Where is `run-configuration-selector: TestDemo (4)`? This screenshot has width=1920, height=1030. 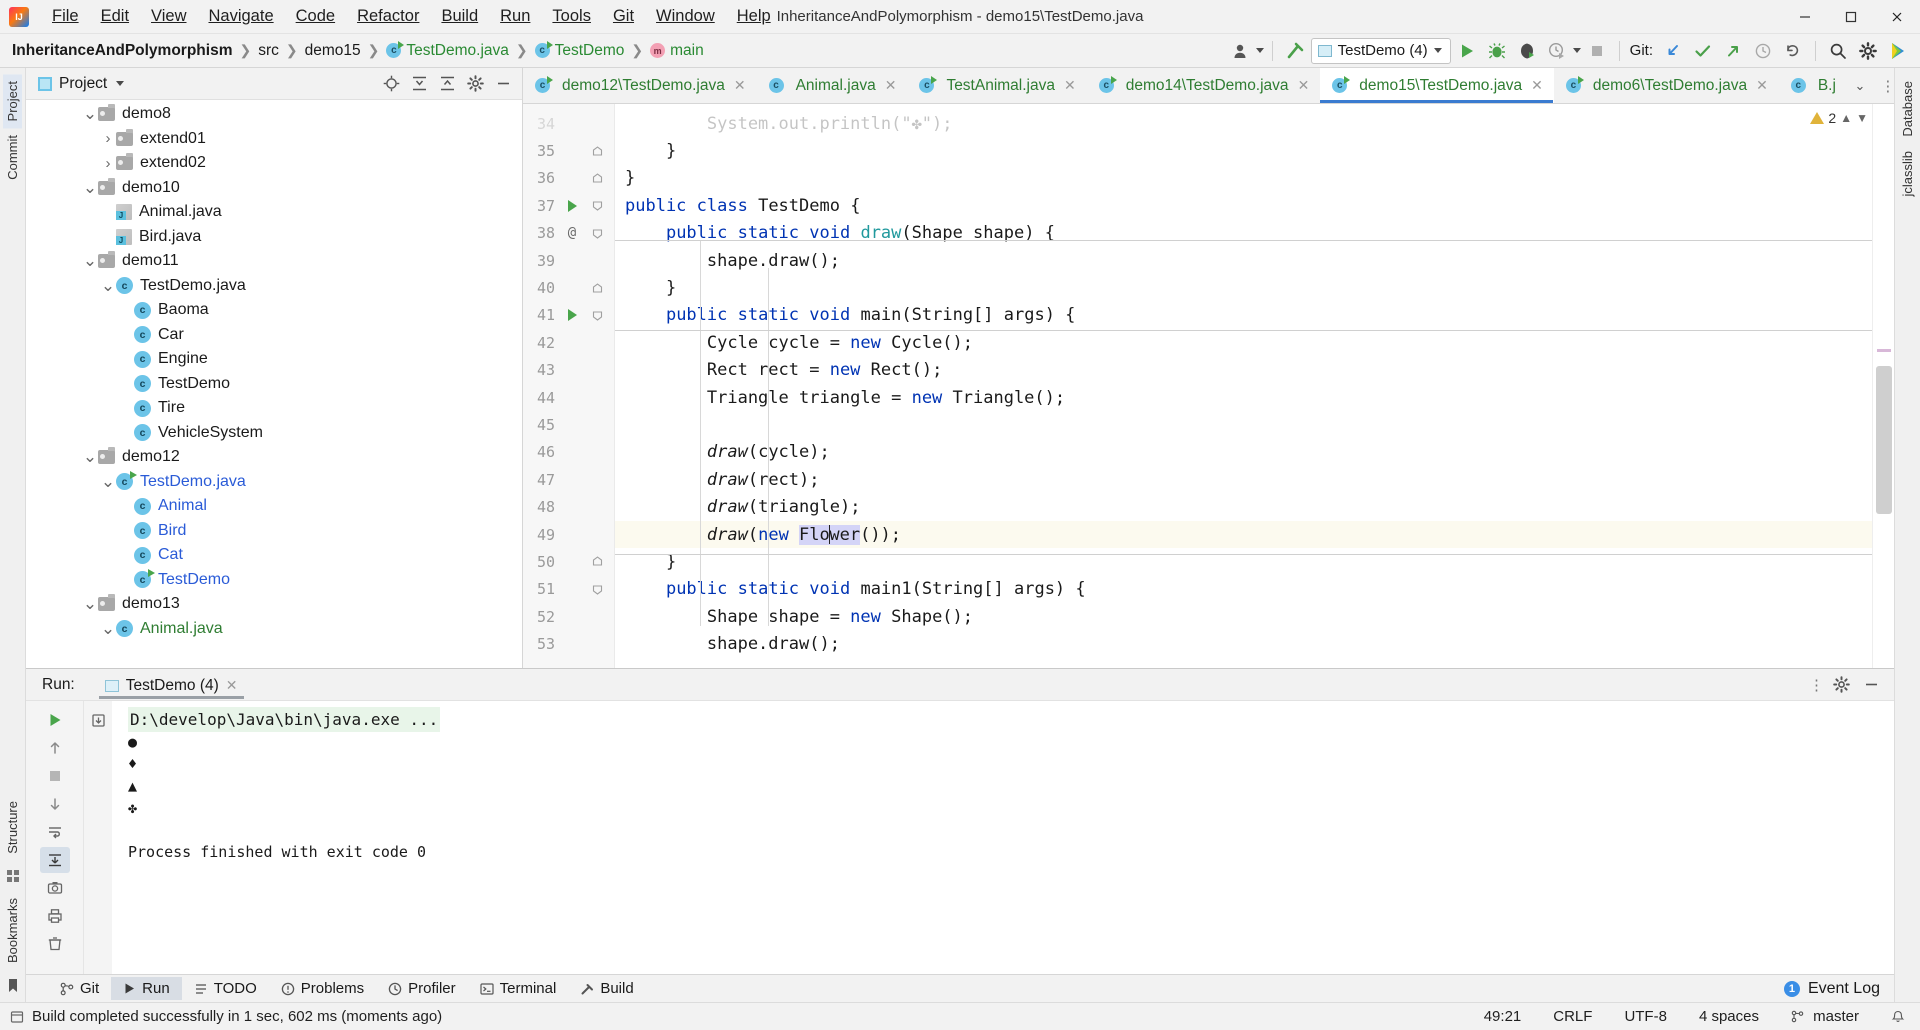 run-configuration-selector: TestDemo (4) is located at coordinates (1380, 50).